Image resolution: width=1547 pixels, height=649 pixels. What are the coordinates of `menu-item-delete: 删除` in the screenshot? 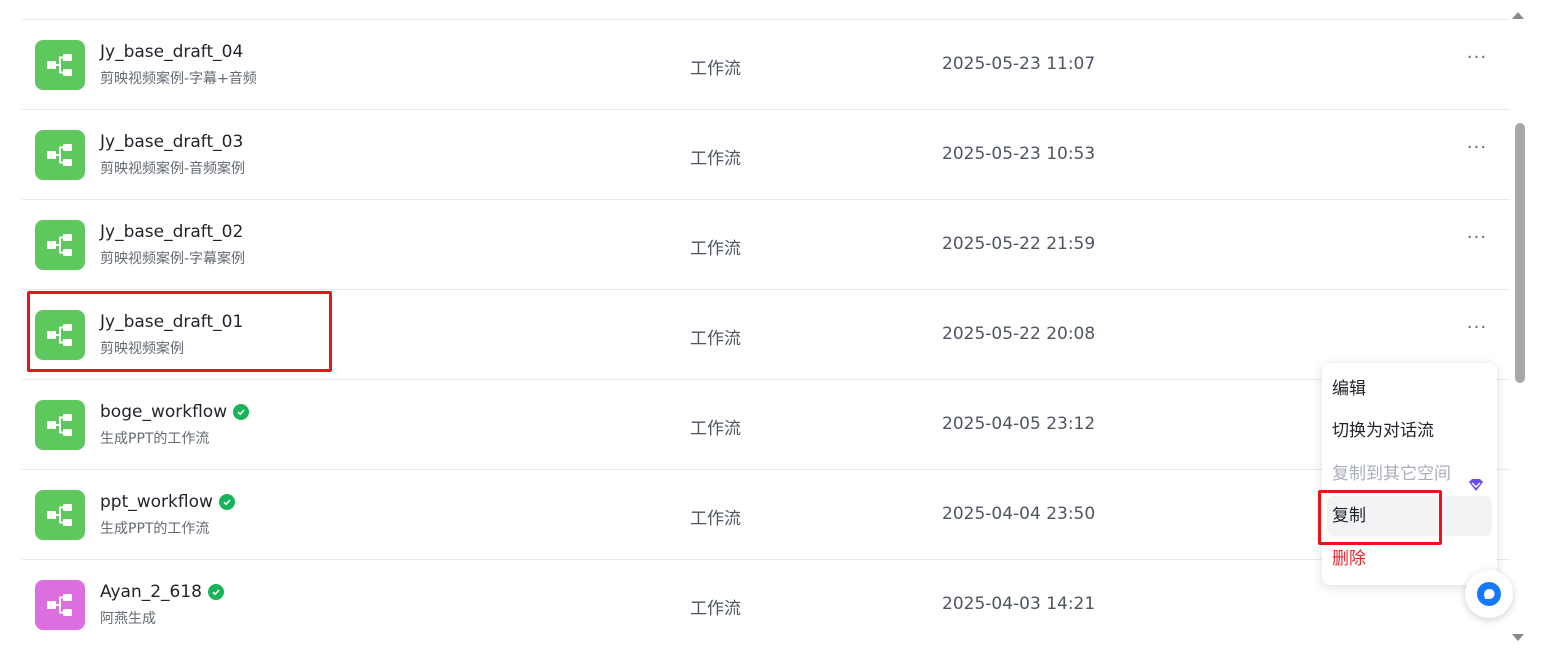 It's located at (1409, 559).